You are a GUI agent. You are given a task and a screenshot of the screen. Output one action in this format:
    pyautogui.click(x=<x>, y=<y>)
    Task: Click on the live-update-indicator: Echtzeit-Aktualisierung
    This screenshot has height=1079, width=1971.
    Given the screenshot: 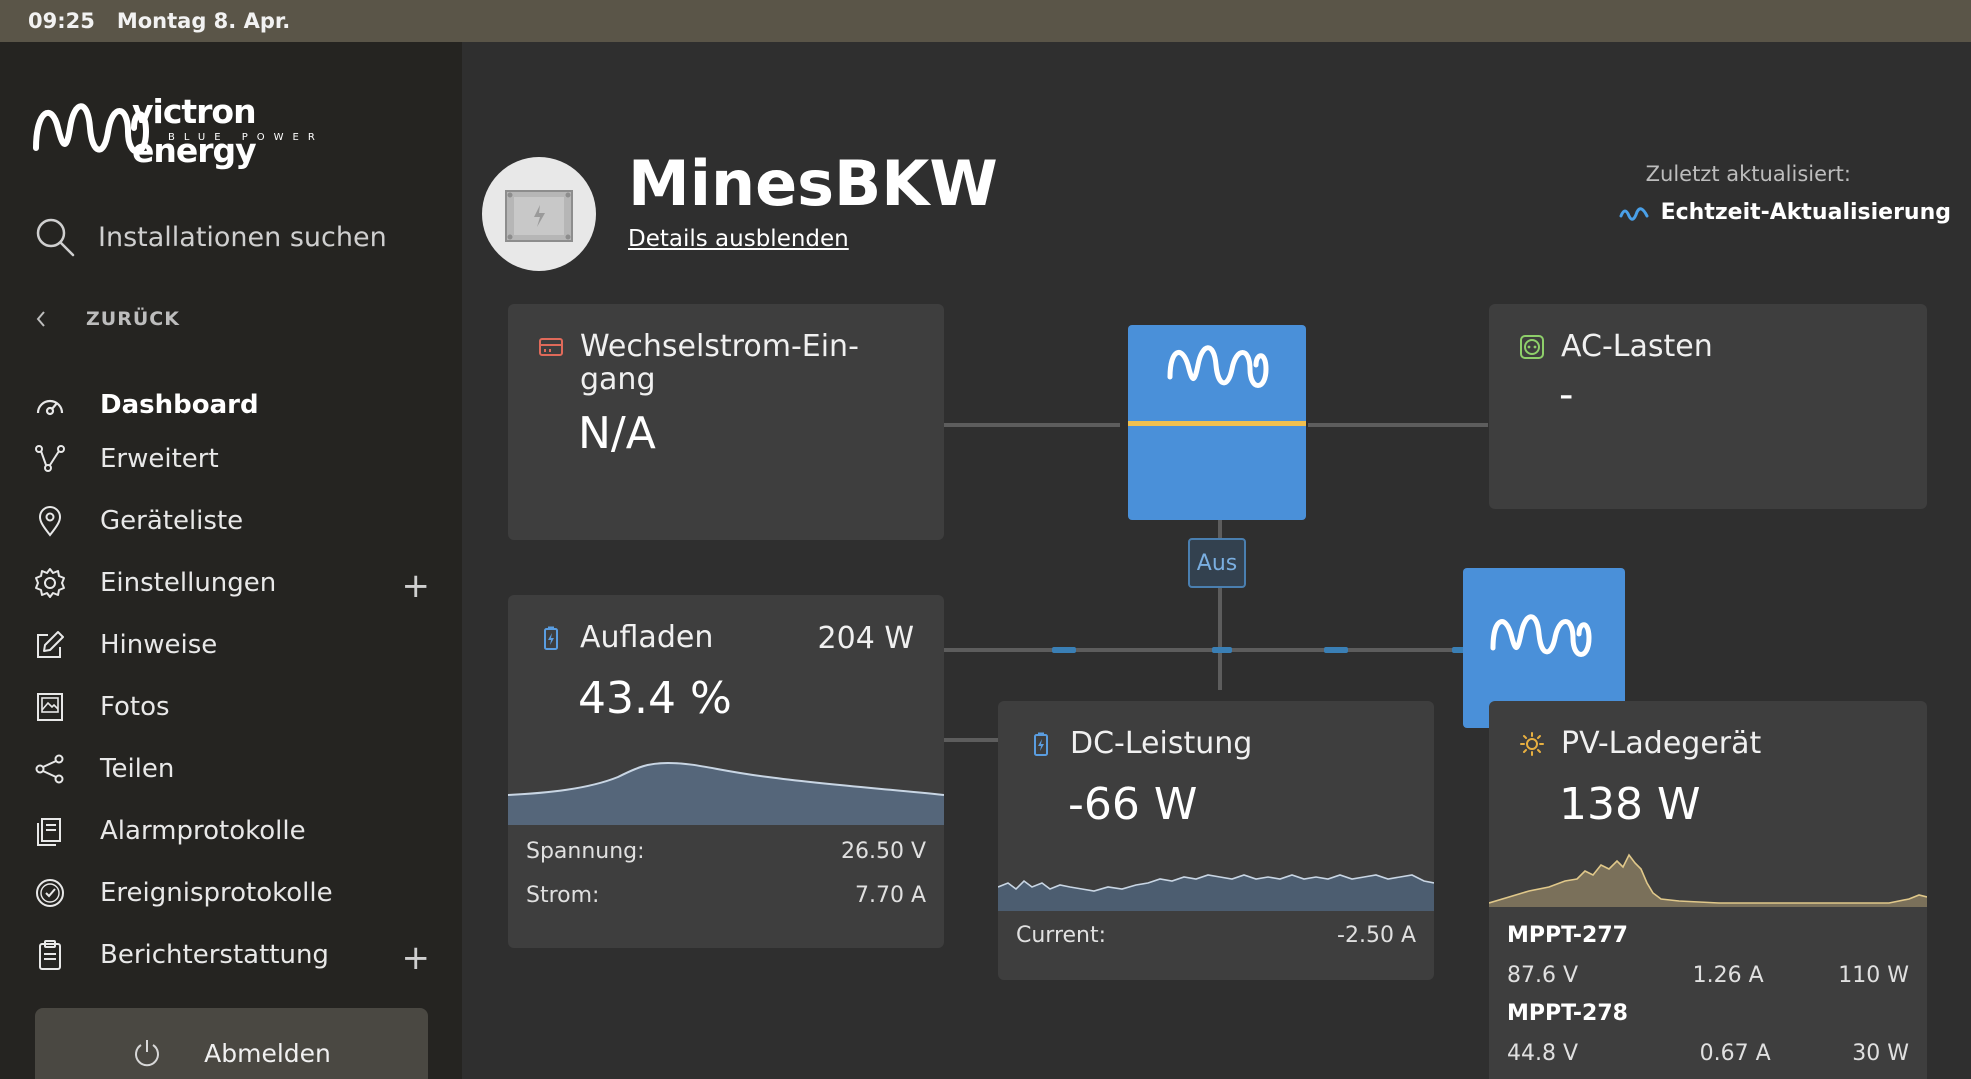 What is the action you would take?
    pyautogui.click(x=1785, y=212)
    